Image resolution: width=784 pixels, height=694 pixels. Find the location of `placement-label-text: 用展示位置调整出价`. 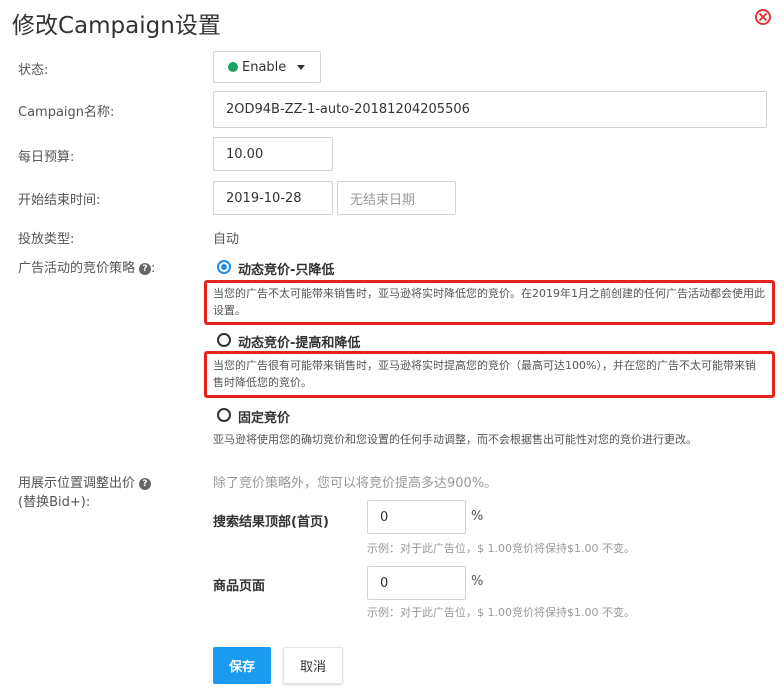

placement-label-text: 用展示位置调整出价 is located at coordinates (77, 483).